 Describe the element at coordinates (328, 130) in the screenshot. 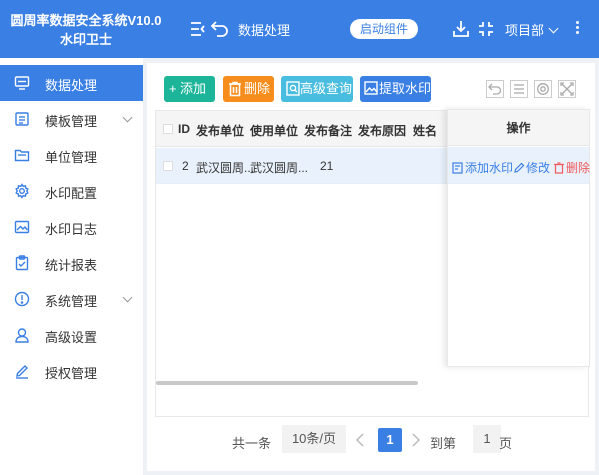

I see `column-header: 发布备注` at that location.